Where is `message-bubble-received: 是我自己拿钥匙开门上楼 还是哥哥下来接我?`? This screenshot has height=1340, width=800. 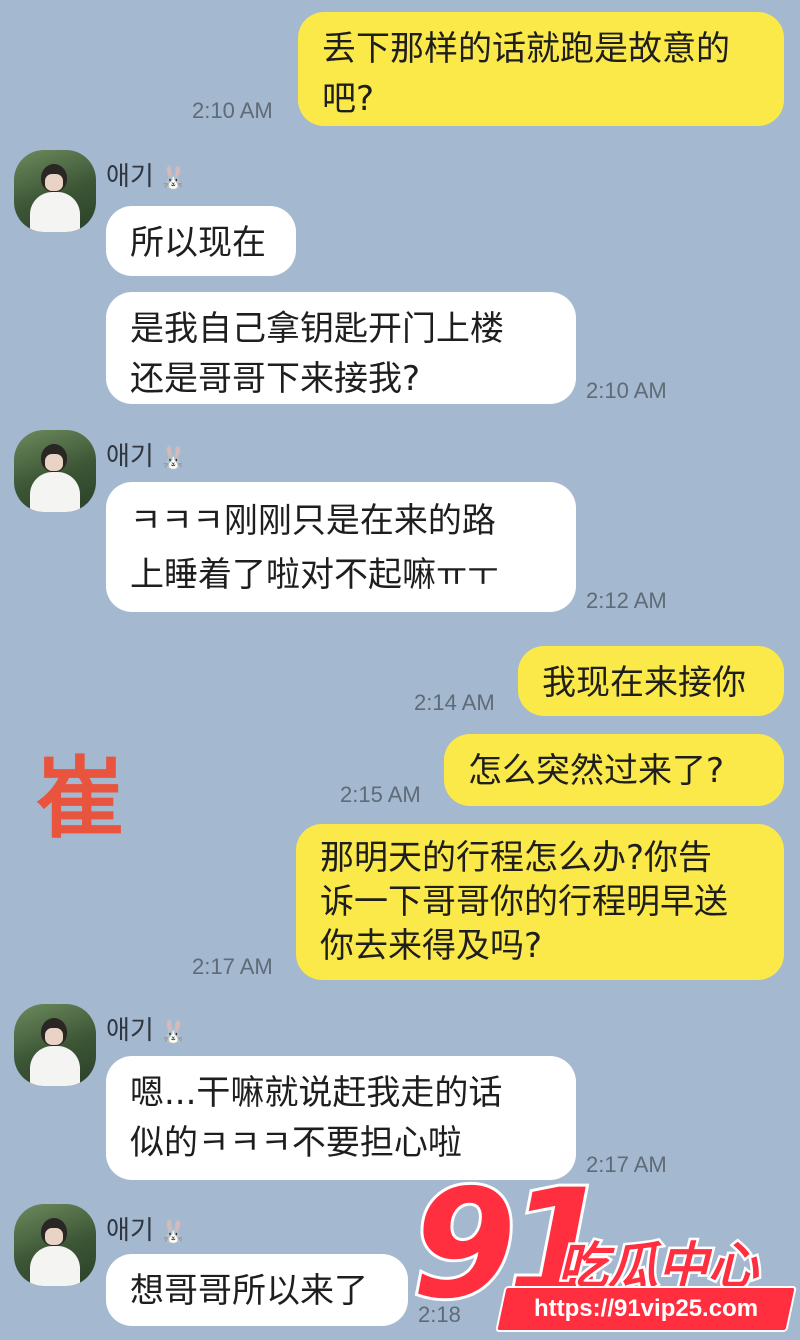 message-bubble-received: 是我自己拿钥匙开门上楼 还是哥哥下来接我? is located at coordinates (341, 348).